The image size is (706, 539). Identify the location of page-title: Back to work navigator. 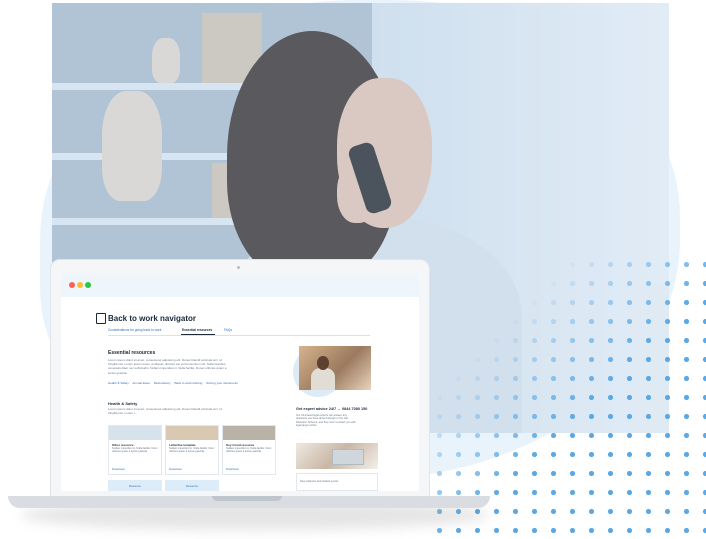
(152, 318).